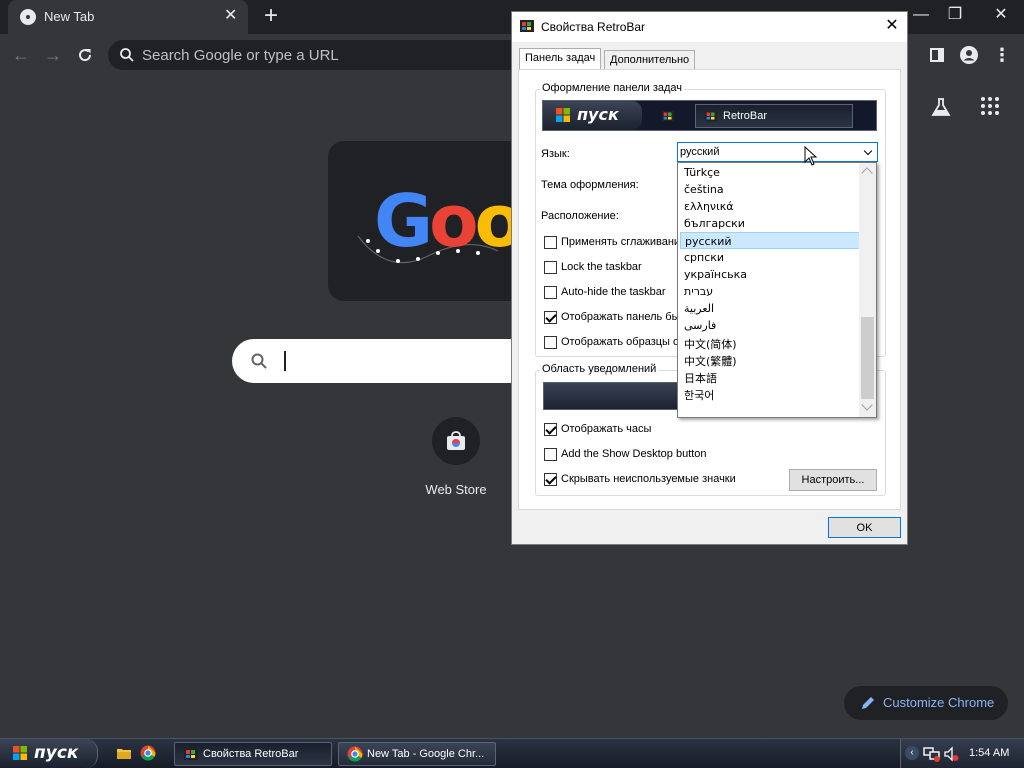 The width and height of the screenshot is (1024, 768). I want to click on group-taskbar-label: Оформление панели задач, so click(612, 88).